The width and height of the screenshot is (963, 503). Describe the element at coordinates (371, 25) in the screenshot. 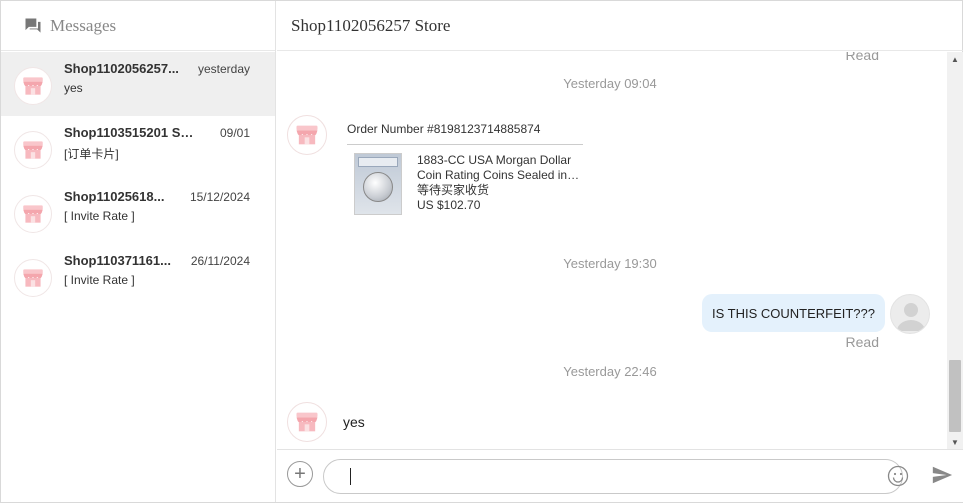

I see `chat-title: Shop1102056257 Store` at that location.